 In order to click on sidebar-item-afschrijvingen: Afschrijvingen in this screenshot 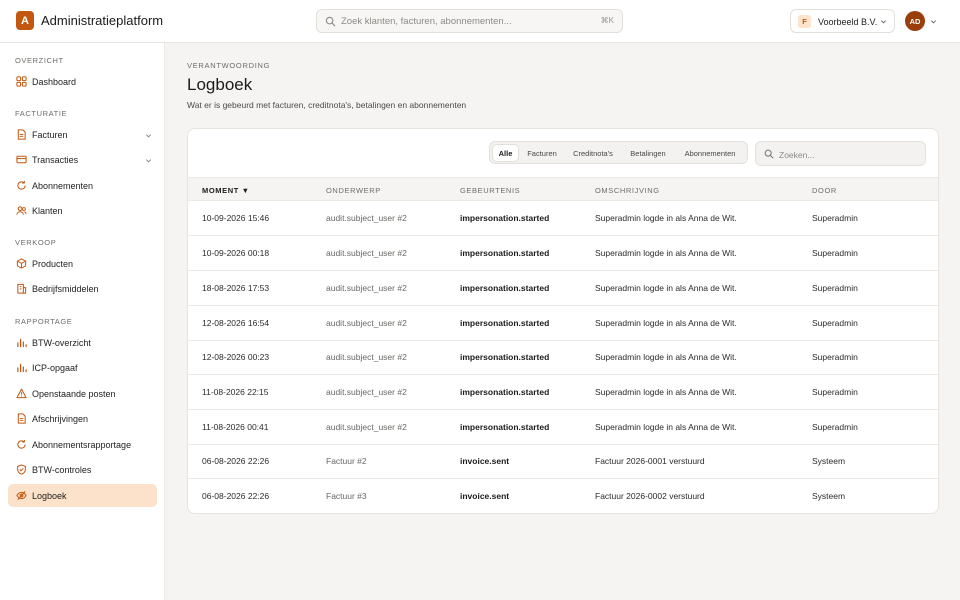, I will do `click(82, 418)`.